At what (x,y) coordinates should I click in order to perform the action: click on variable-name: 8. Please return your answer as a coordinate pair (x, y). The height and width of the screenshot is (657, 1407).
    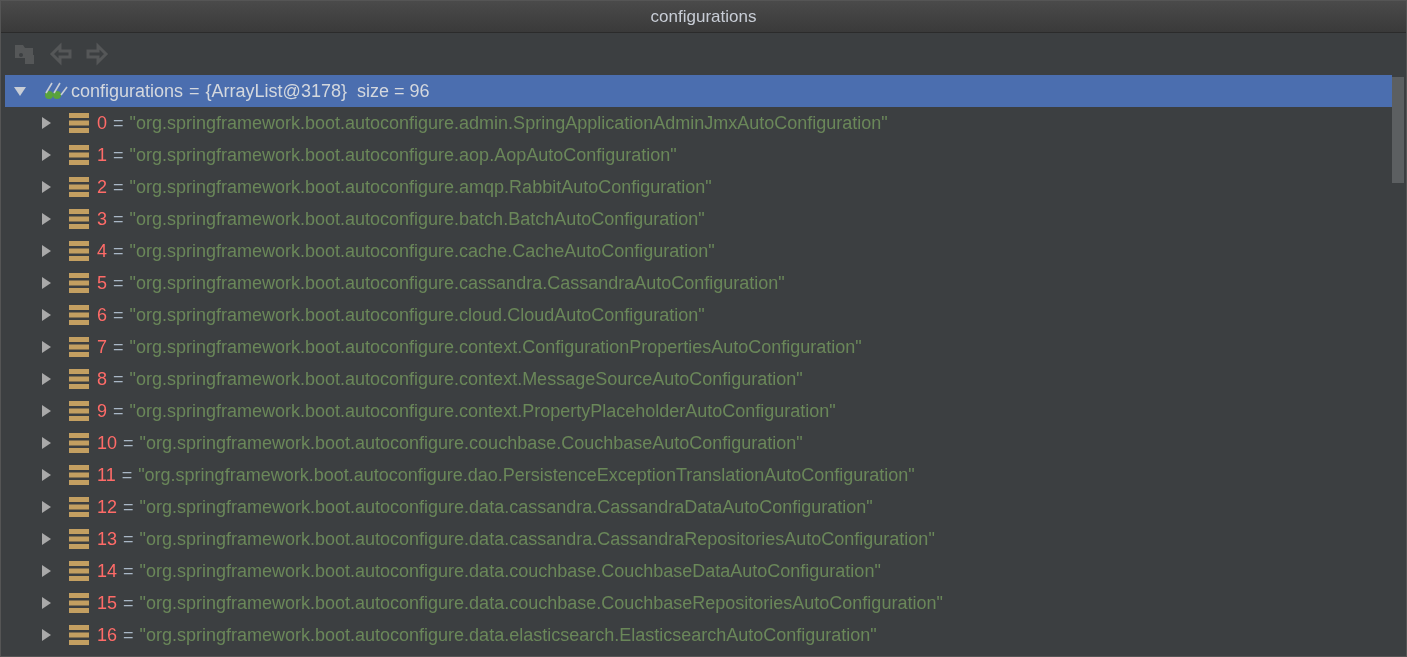
    Looking at the image, I should click on (102, 379).